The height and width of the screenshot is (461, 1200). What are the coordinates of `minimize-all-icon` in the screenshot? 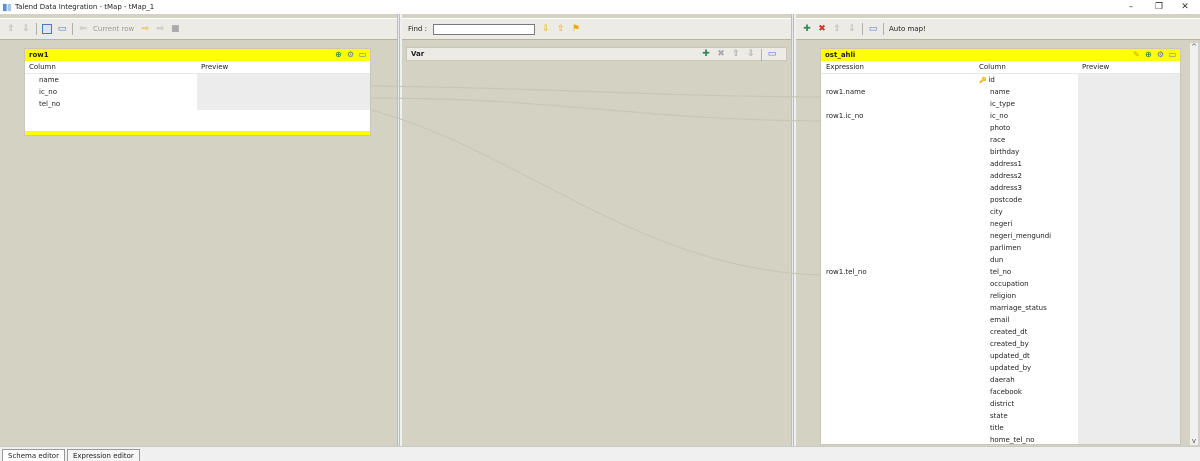 It's located at (47, 29).